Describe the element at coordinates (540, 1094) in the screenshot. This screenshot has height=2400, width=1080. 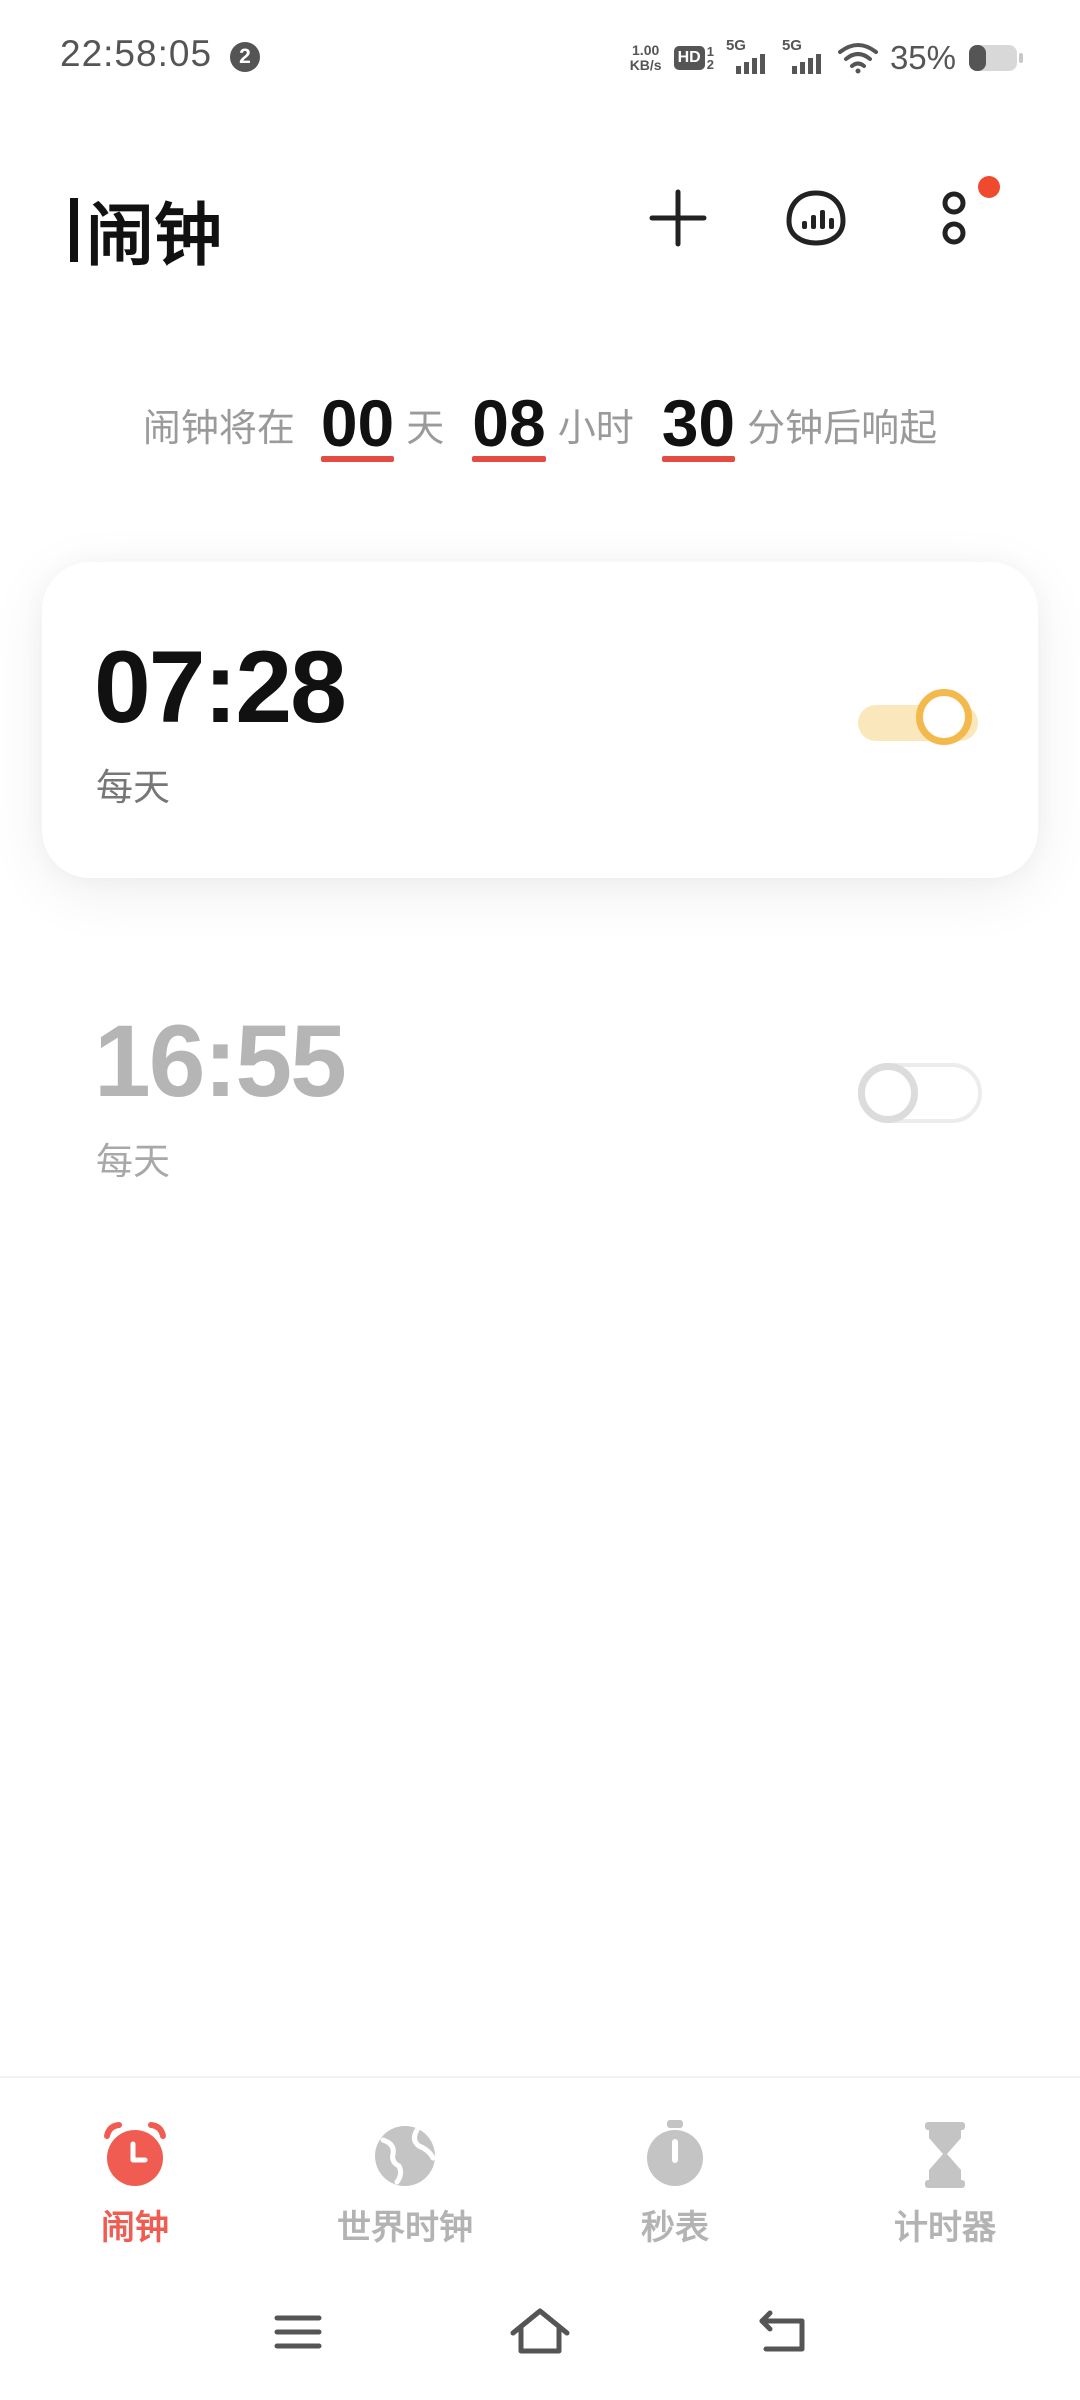
I see `alarm-item: 16:55 每天` at that location.